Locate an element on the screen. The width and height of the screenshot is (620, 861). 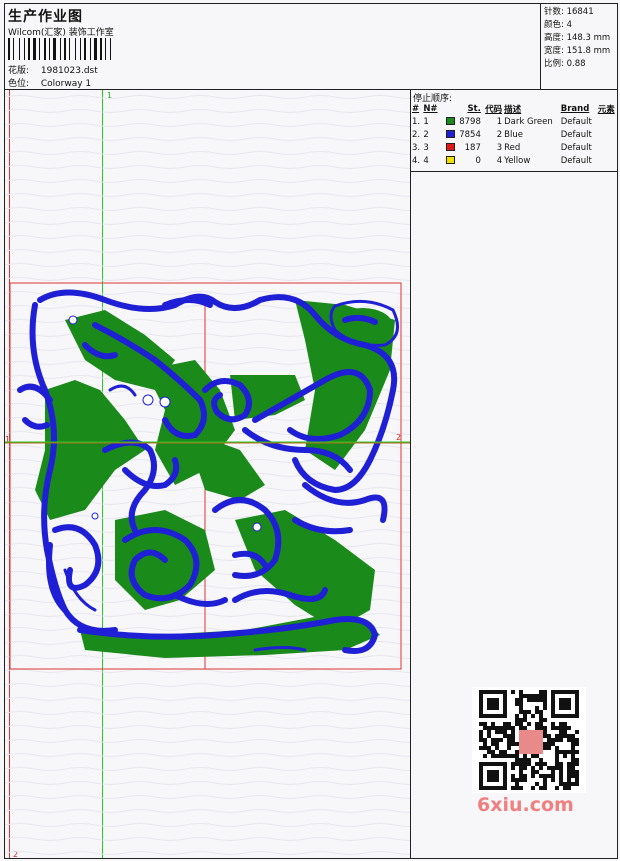
table-row: 2. 2 7854 2 Blue Default is located at coordinates (514, 134).